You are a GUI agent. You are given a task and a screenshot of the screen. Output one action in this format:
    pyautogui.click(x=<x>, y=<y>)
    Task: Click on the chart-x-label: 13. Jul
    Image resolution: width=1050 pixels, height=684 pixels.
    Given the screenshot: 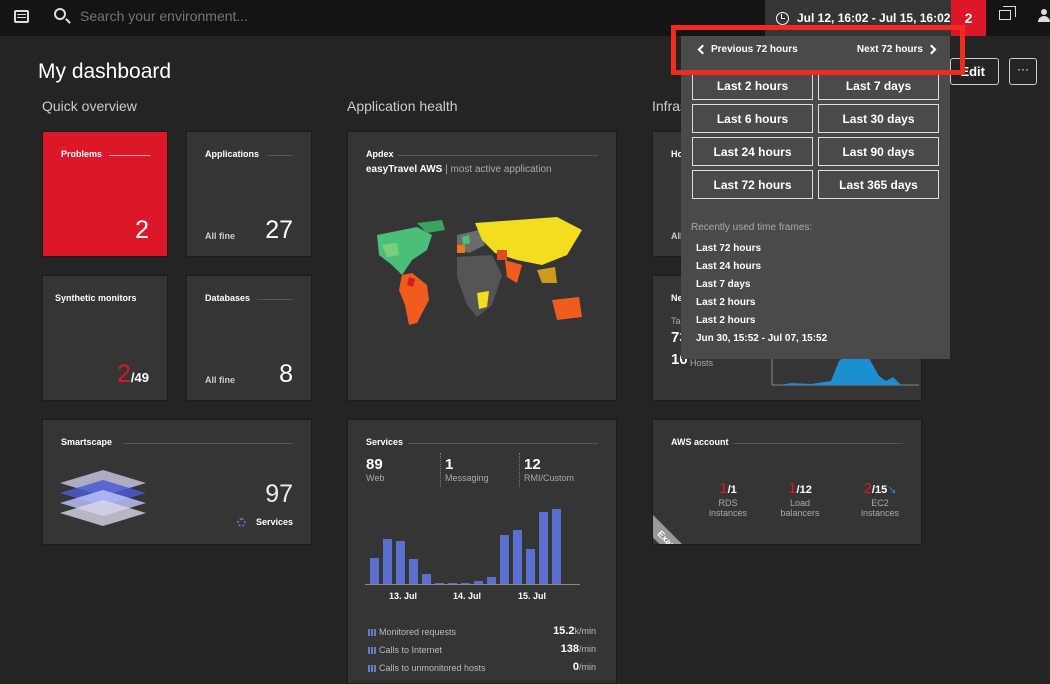 What is the action you would take?
    pyautogui.click(x=403, y=596)
    